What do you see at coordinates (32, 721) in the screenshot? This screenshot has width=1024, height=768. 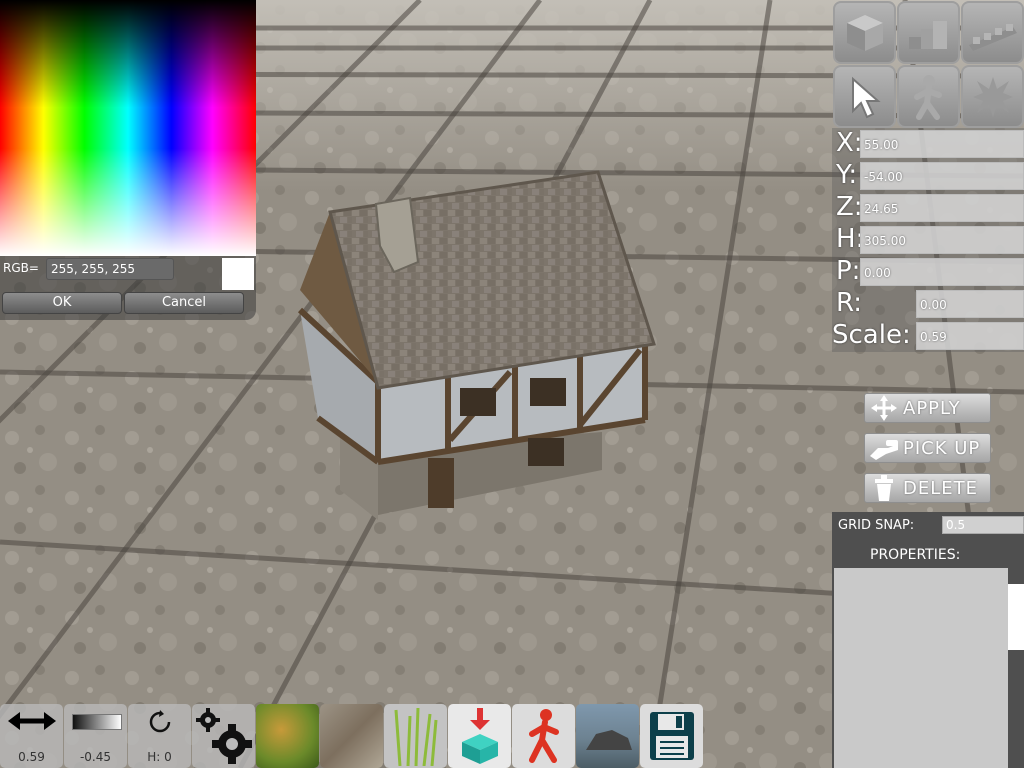 I see `double-arrow-icon` at bounding box center [32, 721].